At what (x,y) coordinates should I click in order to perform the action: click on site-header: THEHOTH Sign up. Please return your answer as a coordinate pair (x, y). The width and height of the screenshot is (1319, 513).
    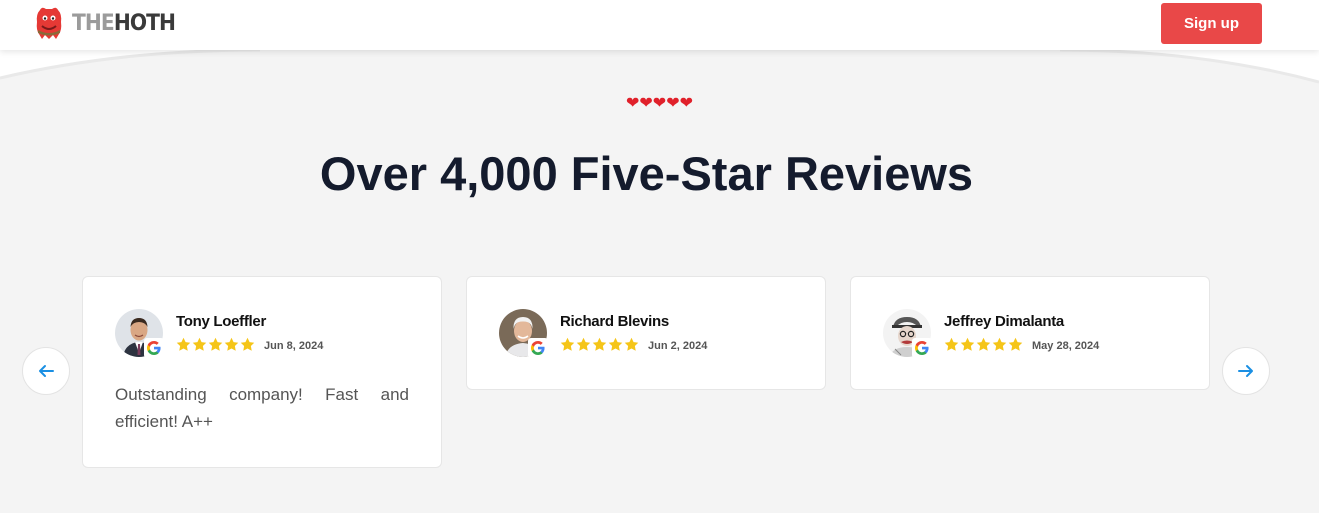
    Looking at the image, I should click on (659, 25).